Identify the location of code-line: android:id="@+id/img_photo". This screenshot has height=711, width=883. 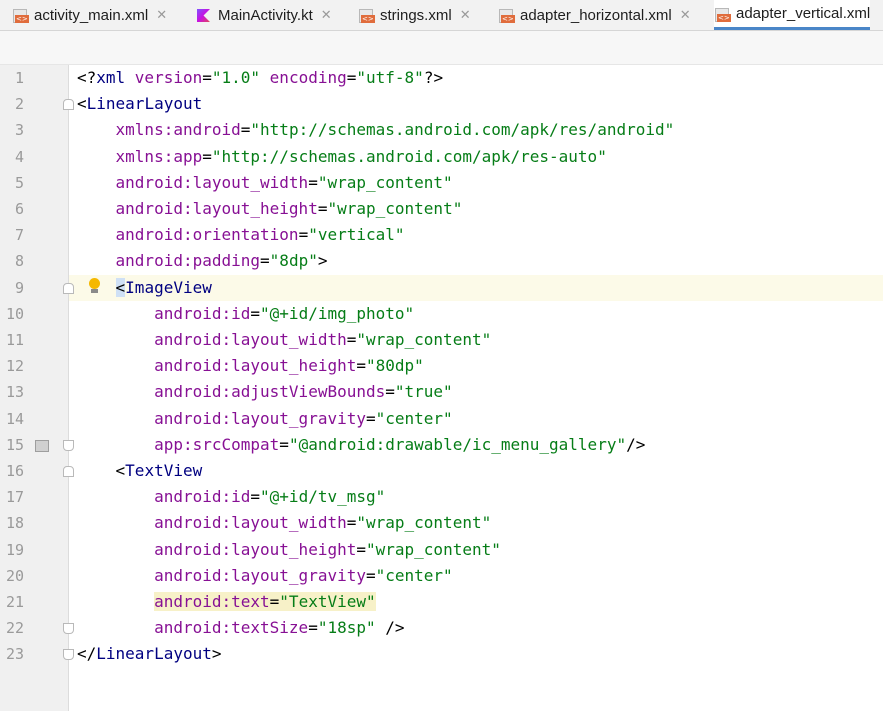
(245, 314).